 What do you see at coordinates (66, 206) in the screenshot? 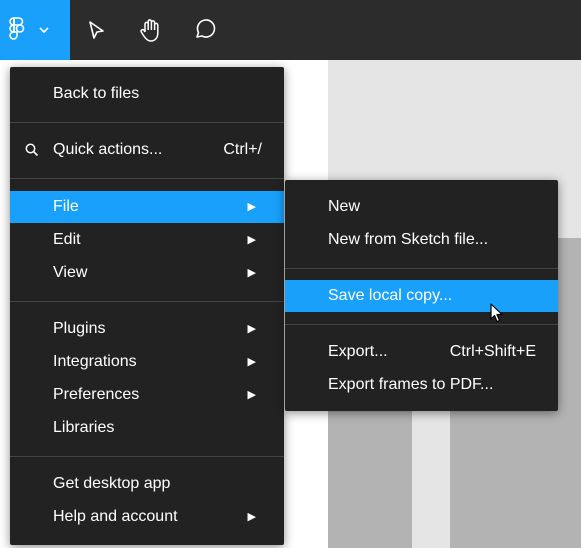
I see `menu-item-label: File` at bounding box center [66, 206].